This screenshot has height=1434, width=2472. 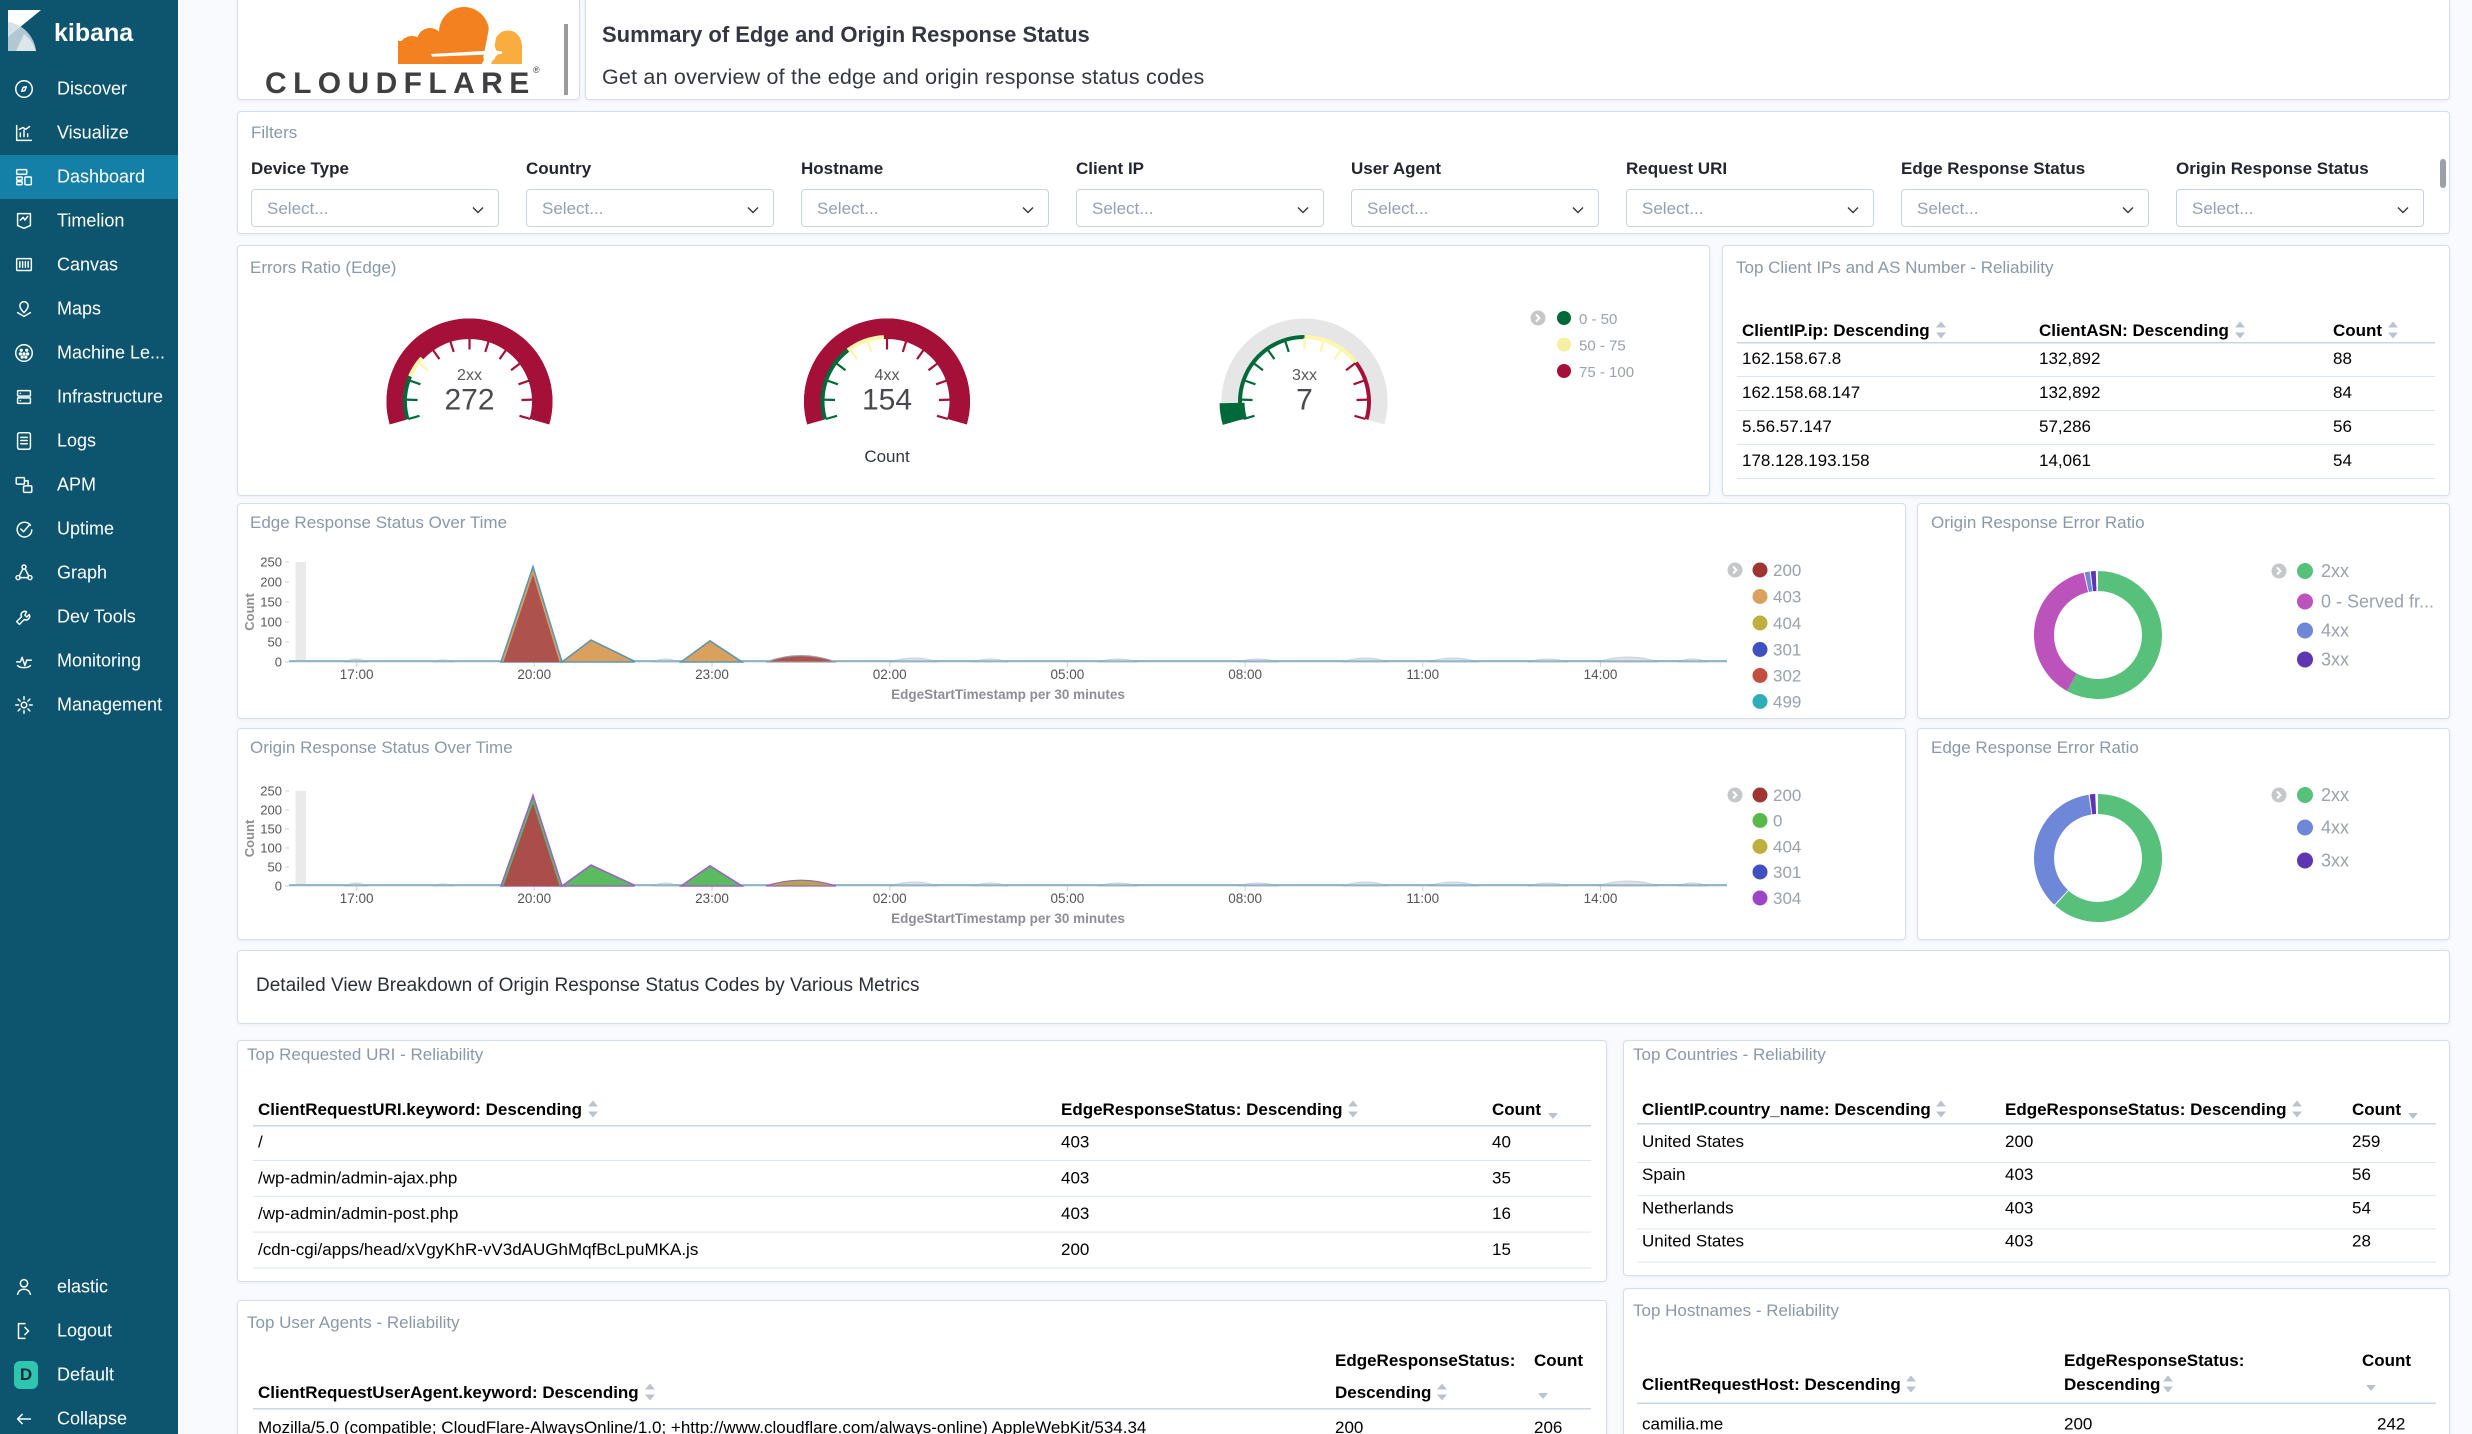 I want to click on svg-text: CLOUDFLARE, so click(x=400, y=82).